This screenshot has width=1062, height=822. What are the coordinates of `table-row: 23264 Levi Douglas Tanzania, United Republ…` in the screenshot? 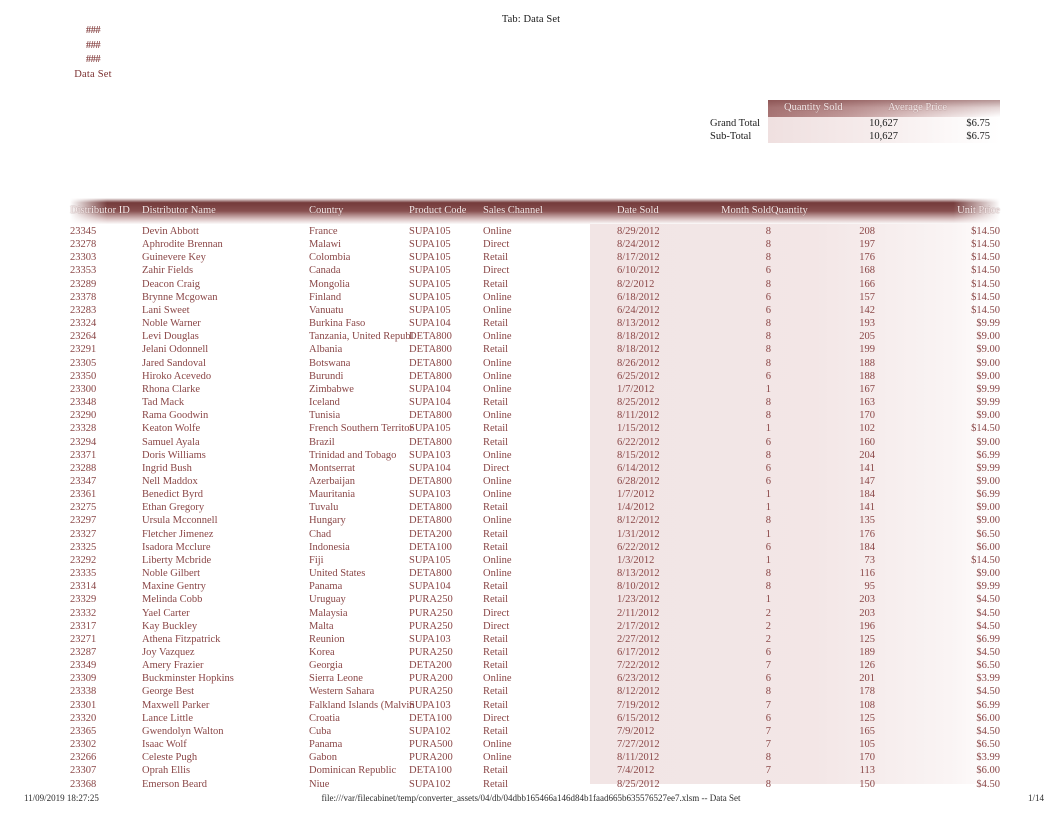 It's located at (535, 336).